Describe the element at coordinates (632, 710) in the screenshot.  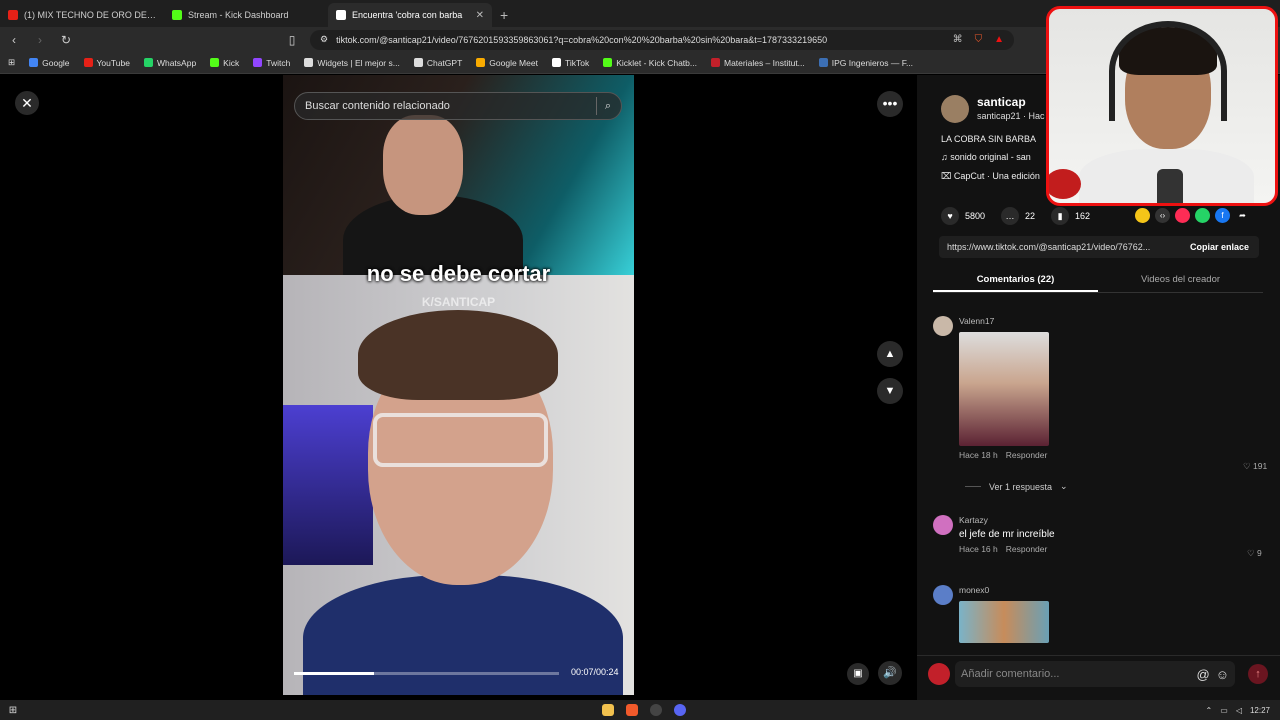
I see `brave-icon` at that location.